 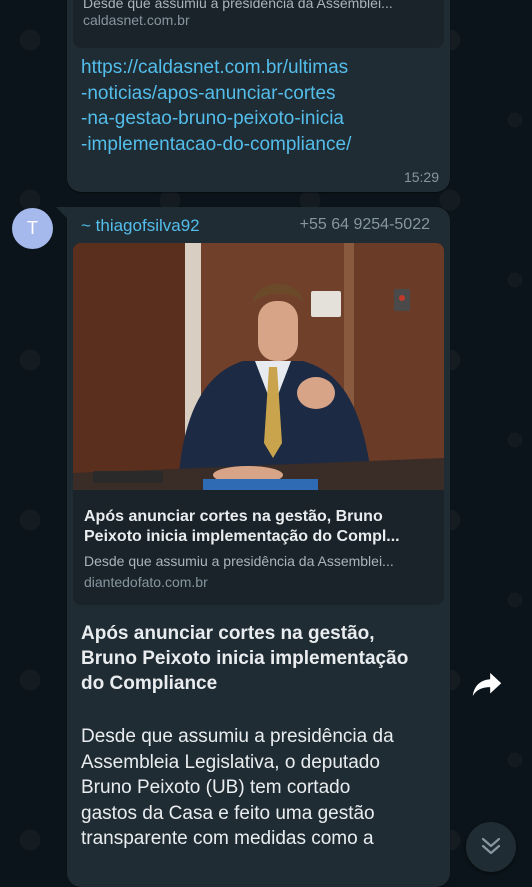 What do you see at coordinates (230, 762) in the screenshot?
I see `body-line: Assembleia Legislativa, o deputado` at bounding box center [230, 762].